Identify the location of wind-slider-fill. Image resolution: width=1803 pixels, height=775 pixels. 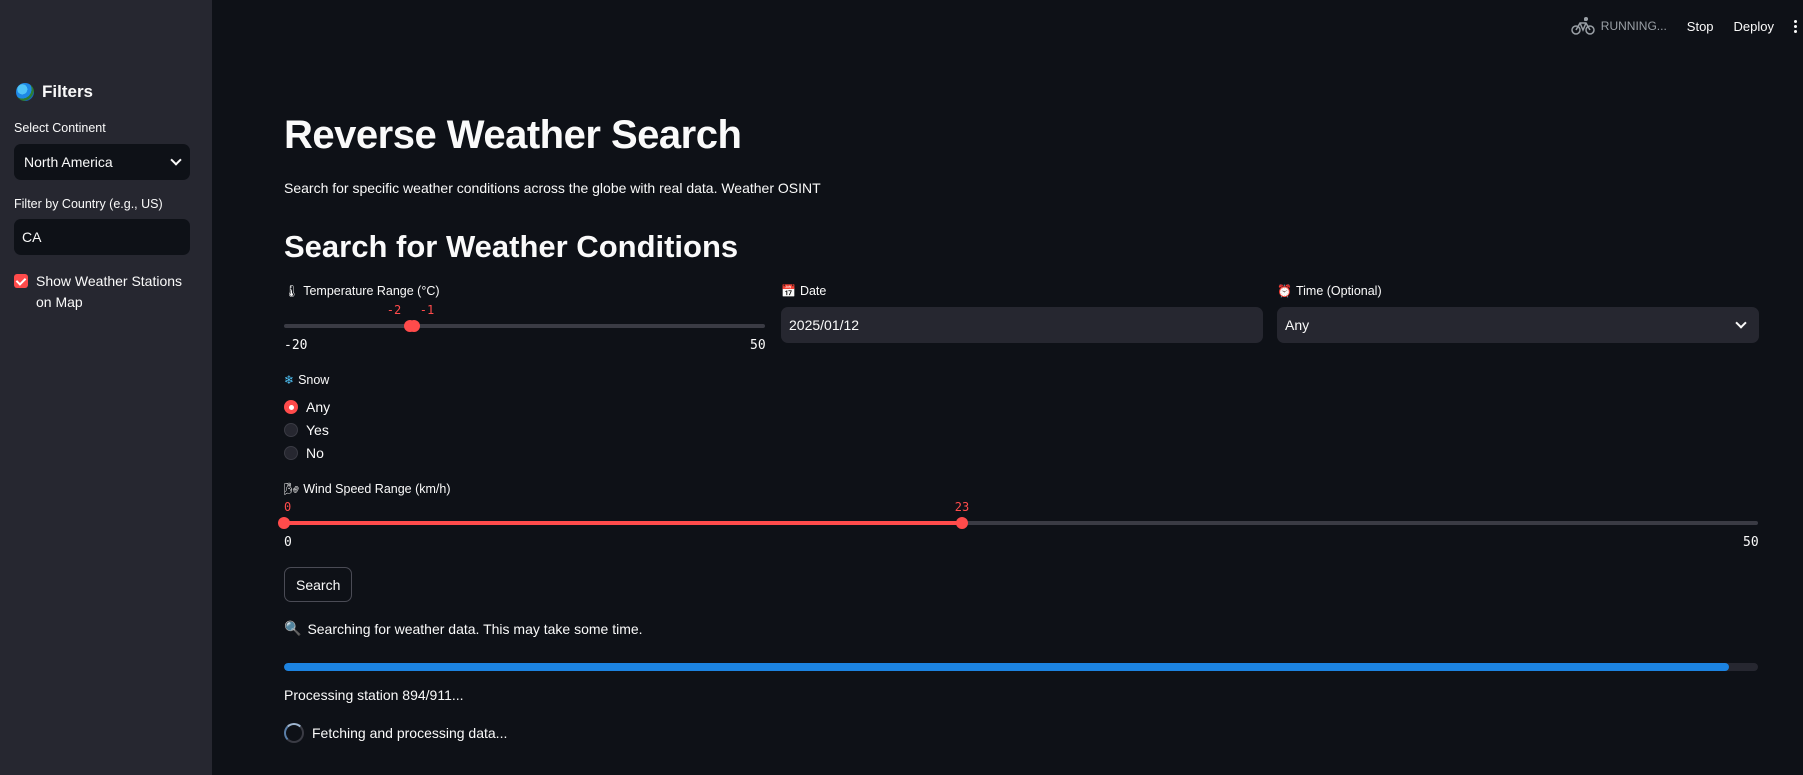
(623, 523).